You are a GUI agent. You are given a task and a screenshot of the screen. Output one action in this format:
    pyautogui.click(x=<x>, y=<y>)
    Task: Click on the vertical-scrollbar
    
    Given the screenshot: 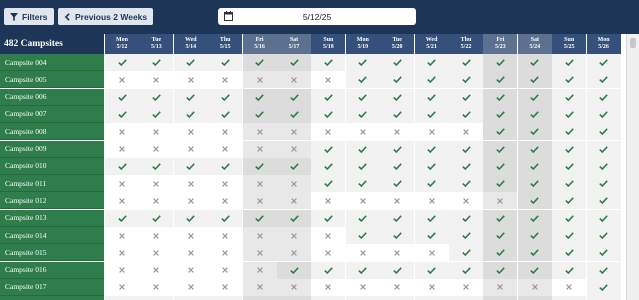 What is the action you would take?
    pyautogui.click(x=632, y=167)
    